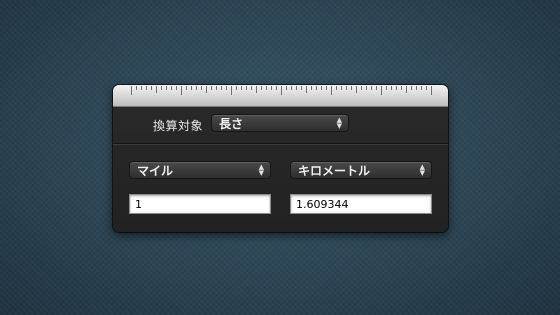 Image resolution: width=560 pixels, height=315 pixels. What do you see at coordinates (200, 170) in the screenshot?
I see `from-unit-popup: マイル ▲ ▼` at bounding box center [200, 170].